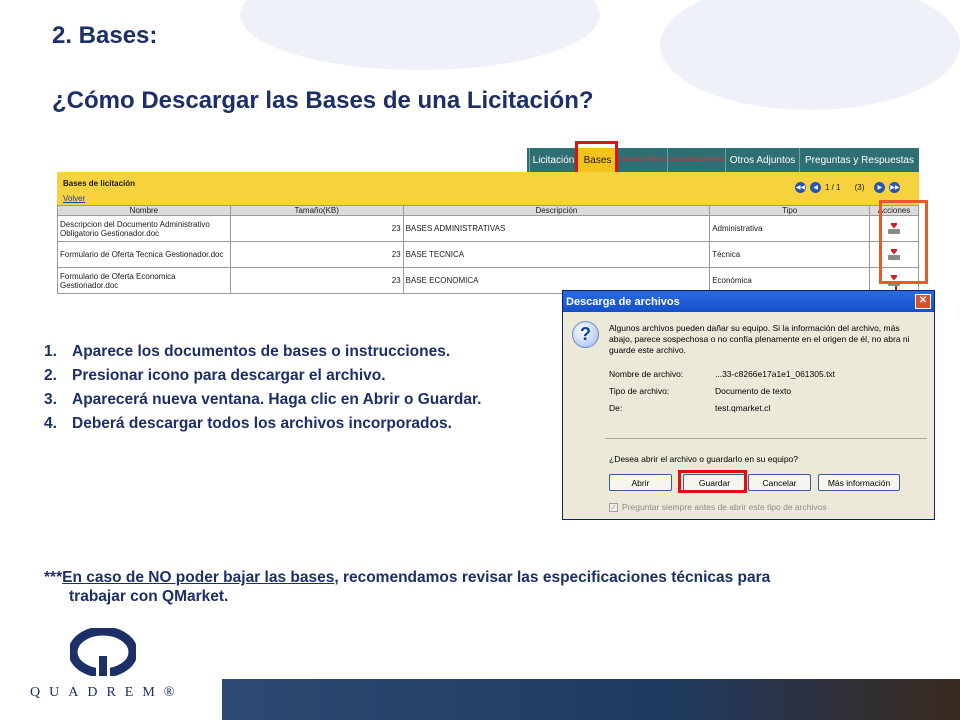  I want to click on field-label: Nombre de archivo:, so click(646, 374).